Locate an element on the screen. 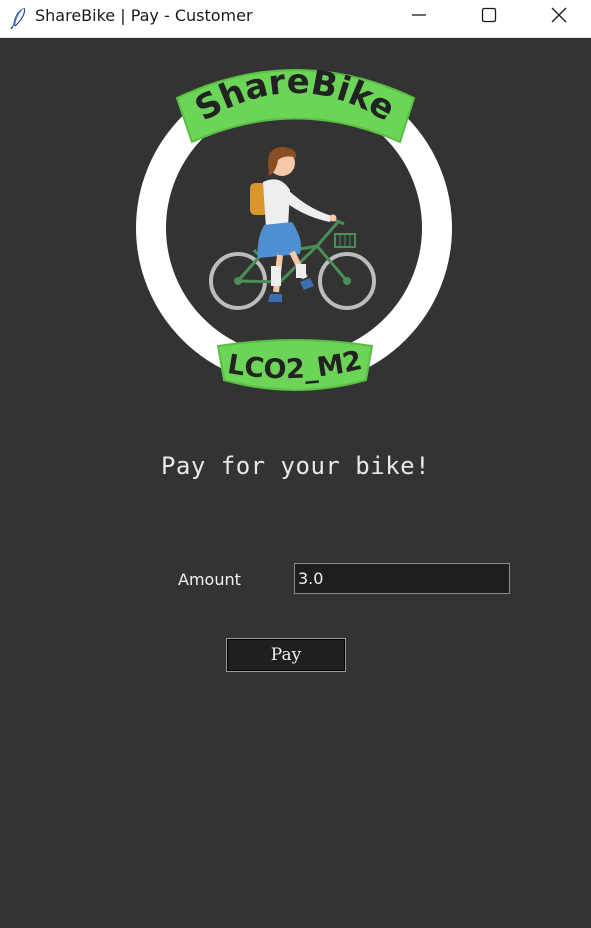  window-titlebar: ShareBike | Pay - Customer is located at coordinates (295, 19).